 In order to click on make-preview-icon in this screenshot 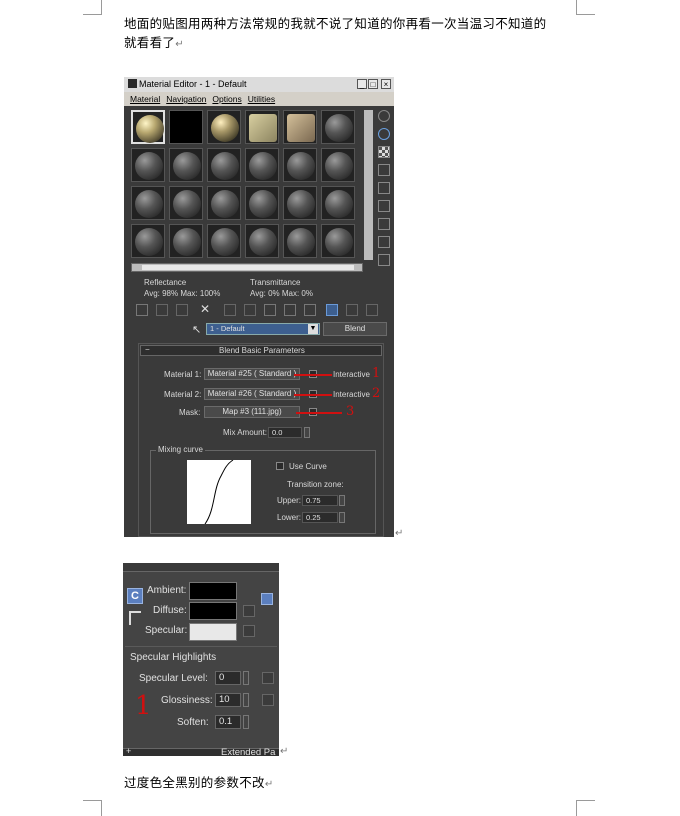, I will do `click(384, 206)`.